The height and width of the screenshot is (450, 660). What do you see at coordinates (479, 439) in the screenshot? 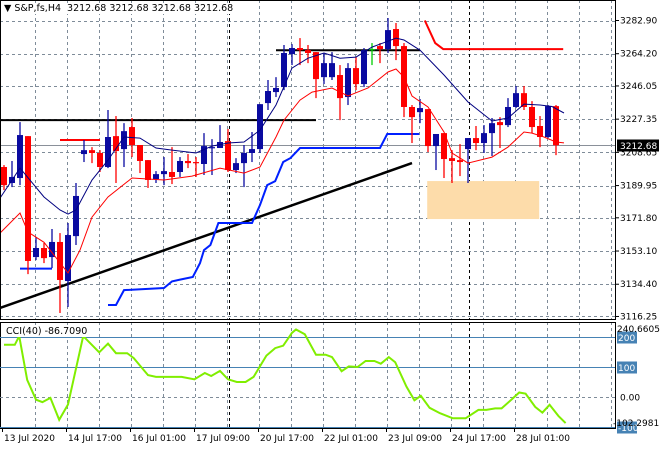
I see `time-axis-label: 24 Jul 17:00` at bounding box center [479, 439].